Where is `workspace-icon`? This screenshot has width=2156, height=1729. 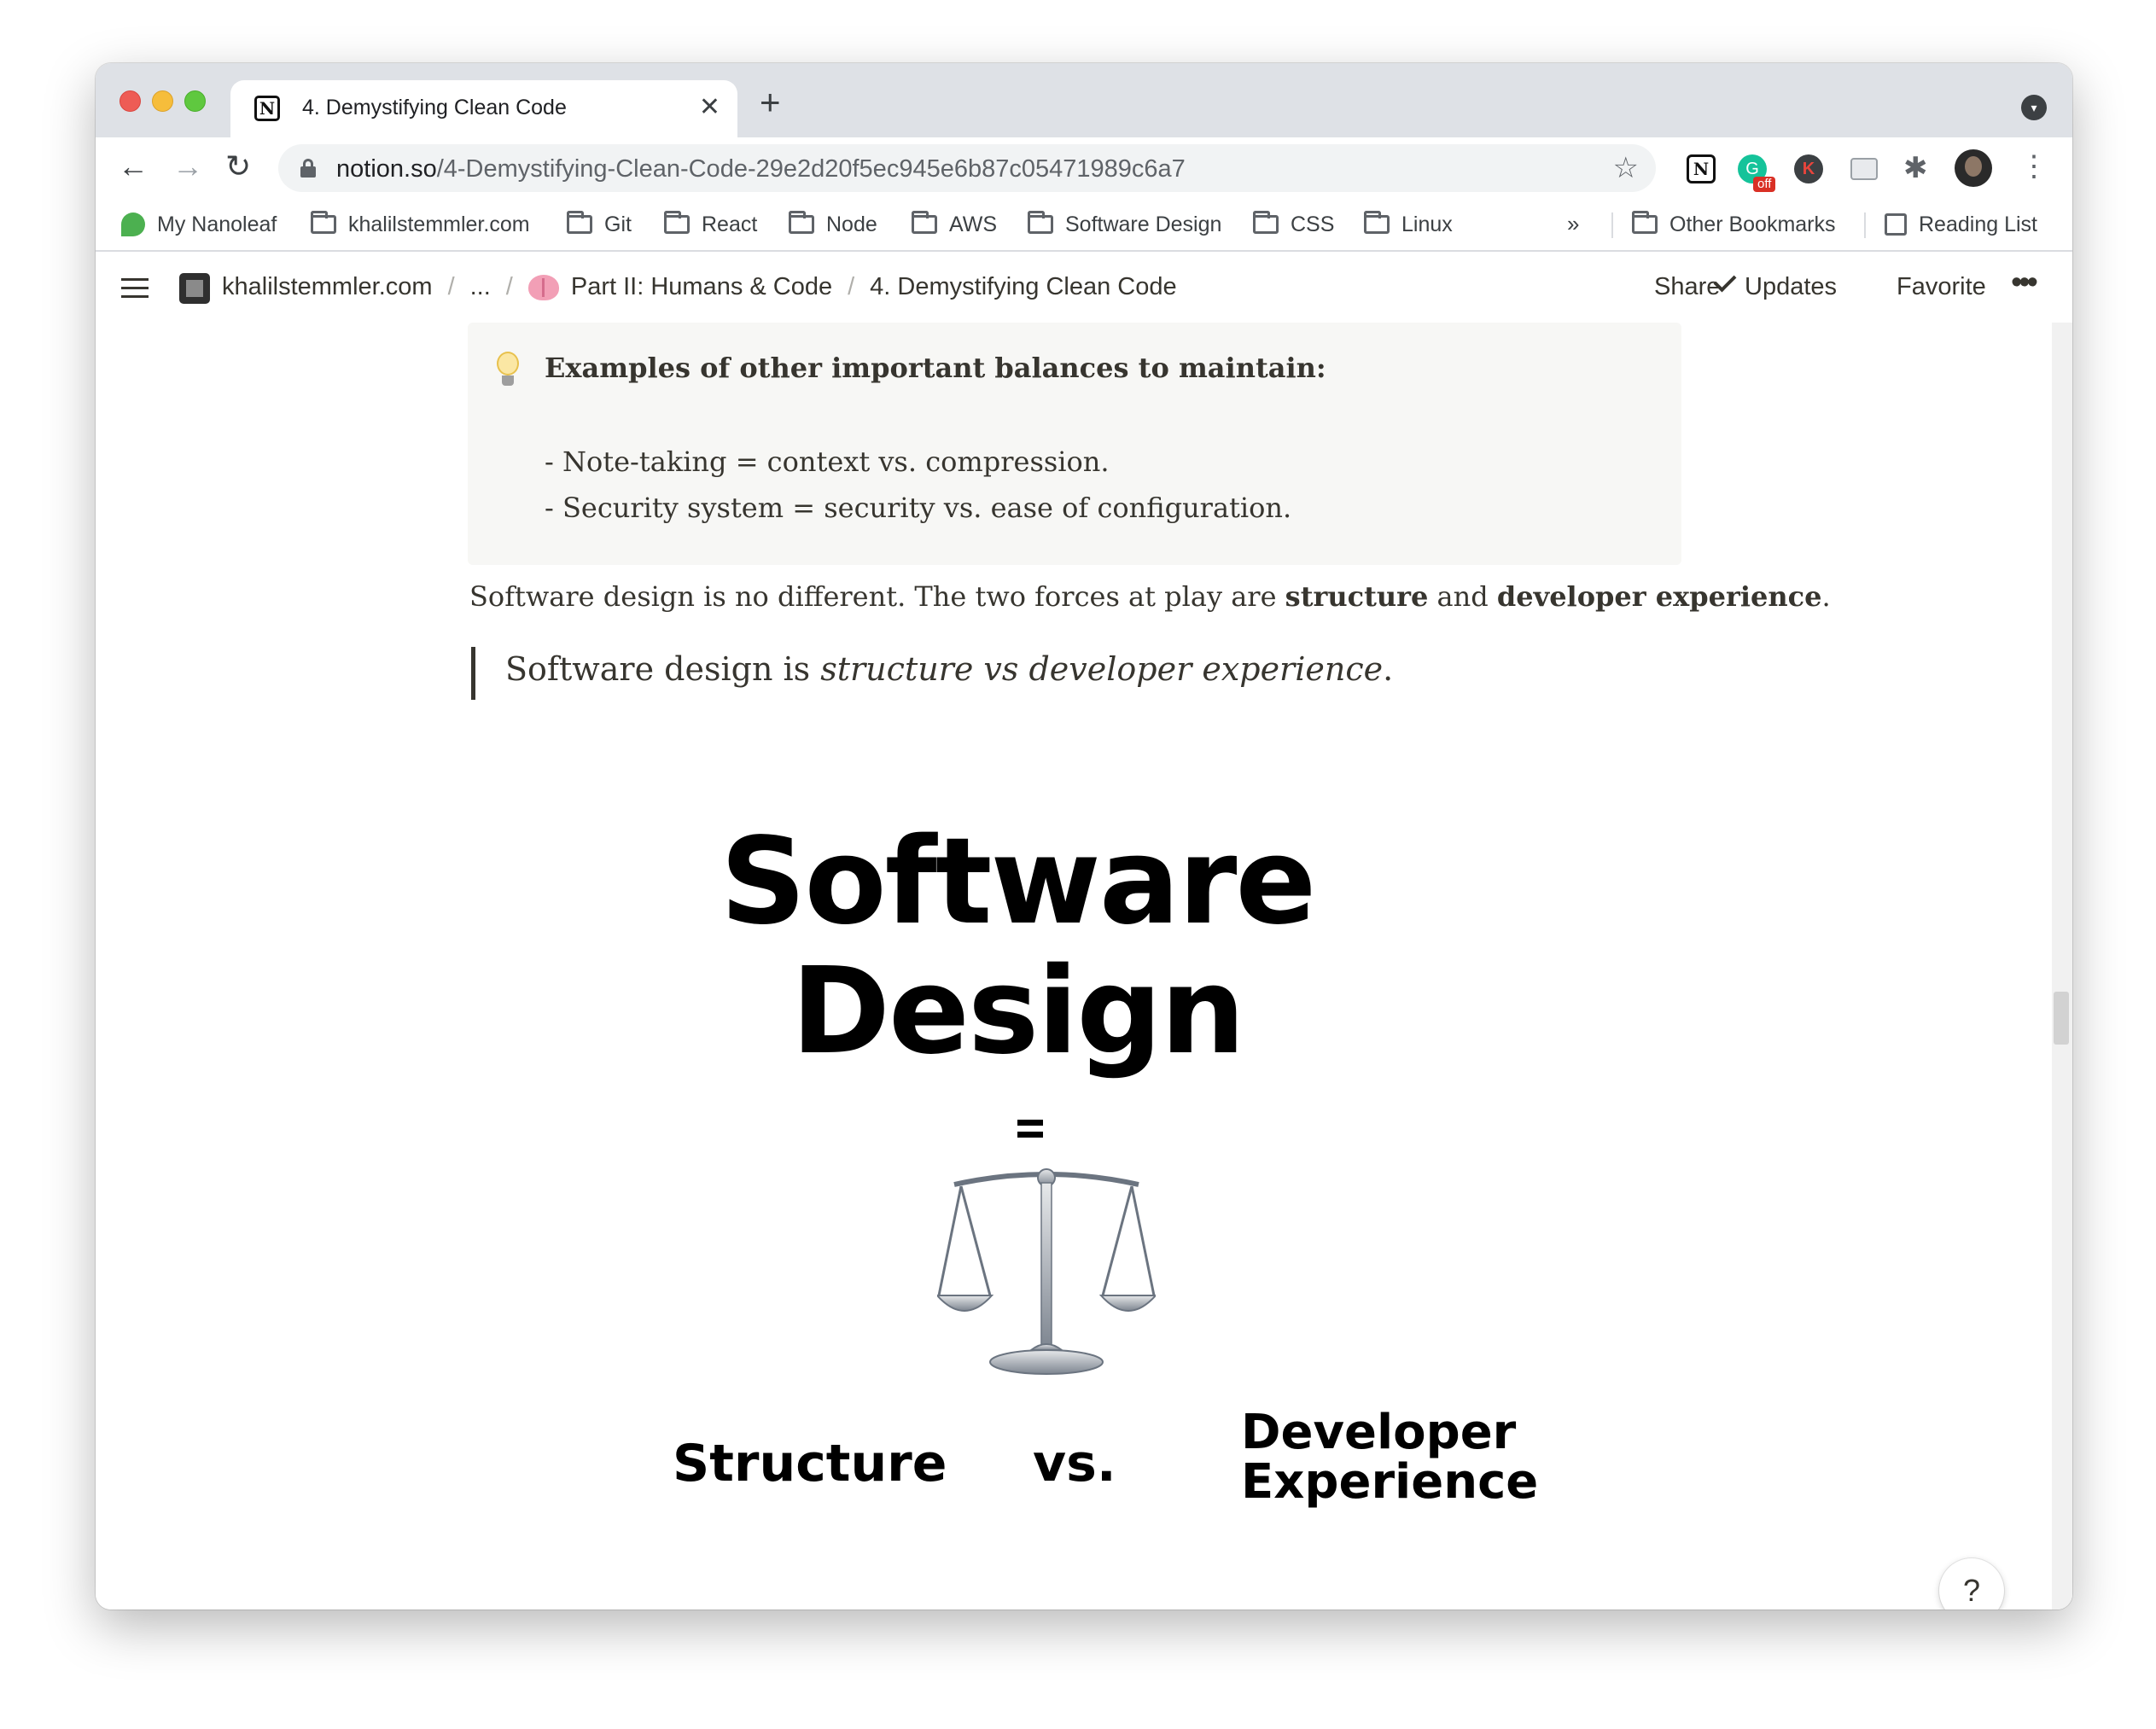
workspace-icon is located at coordinates (194, 288).